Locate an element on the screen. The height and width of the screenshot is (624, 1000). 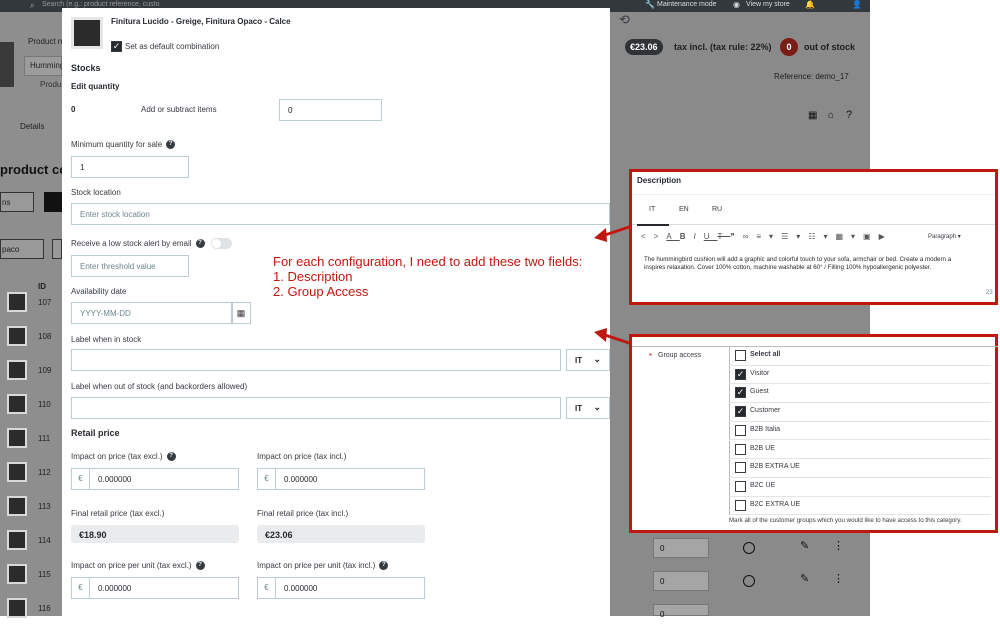
quantity-delta-input: 0 is located at coordinates (330, 110).